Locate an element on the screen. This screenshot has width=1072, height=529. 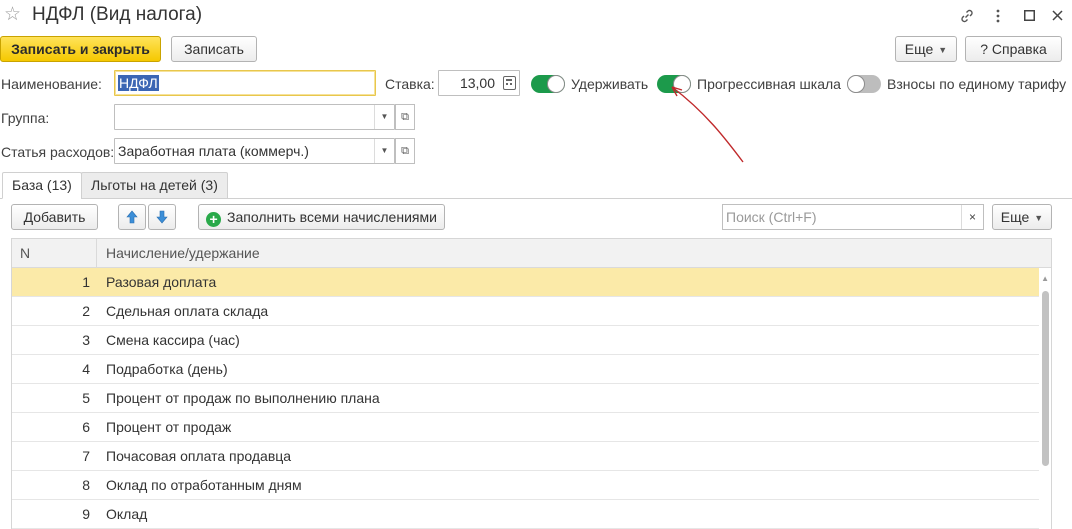
withhold-toggle is located at coordinates (548, 84).